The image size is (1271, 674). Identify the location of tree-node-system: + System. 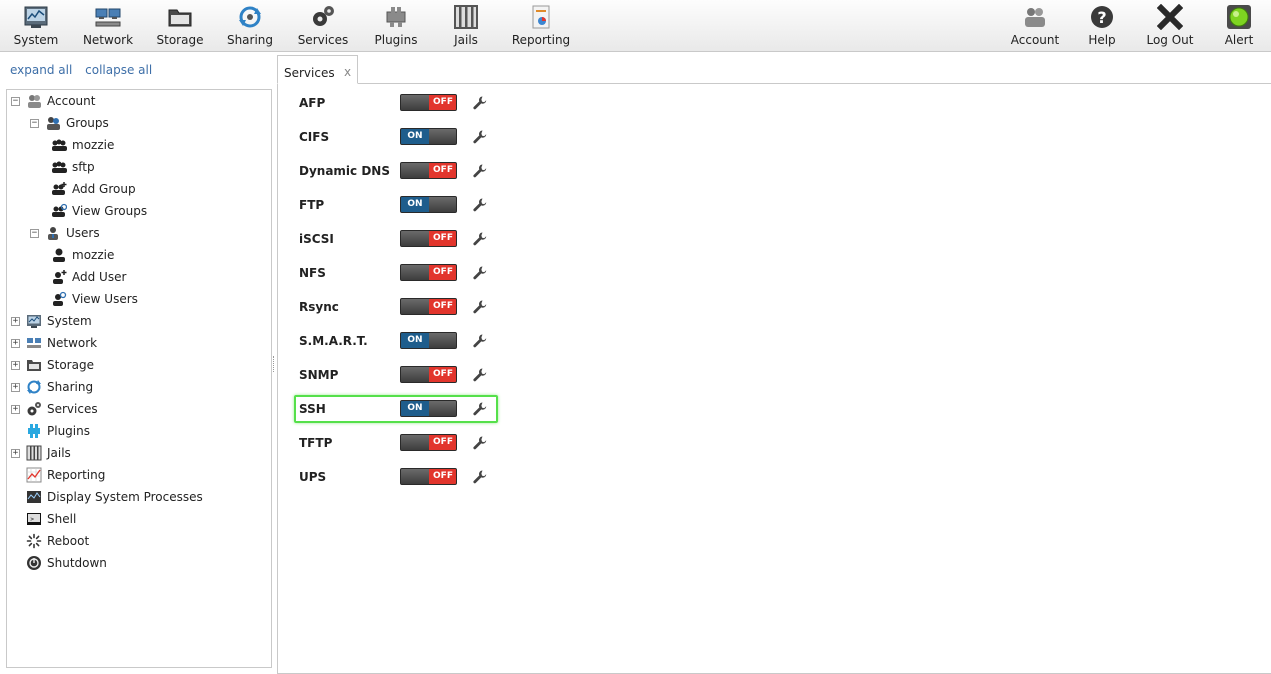
(137, 321).